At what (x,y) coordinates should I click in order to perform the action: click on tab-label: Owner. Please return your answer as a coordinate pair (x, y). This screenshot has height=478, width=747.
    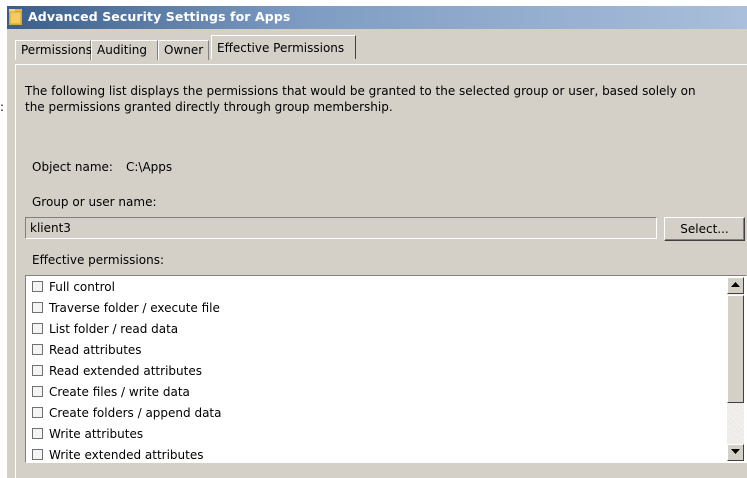
    Looking at the image, I should click on (184, 50).